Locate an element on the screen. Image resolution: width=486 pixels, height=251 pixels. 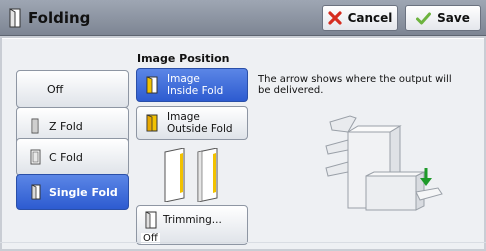
image-inside-fold-button: Image Inside Fold is located at coordinates (192, 85).